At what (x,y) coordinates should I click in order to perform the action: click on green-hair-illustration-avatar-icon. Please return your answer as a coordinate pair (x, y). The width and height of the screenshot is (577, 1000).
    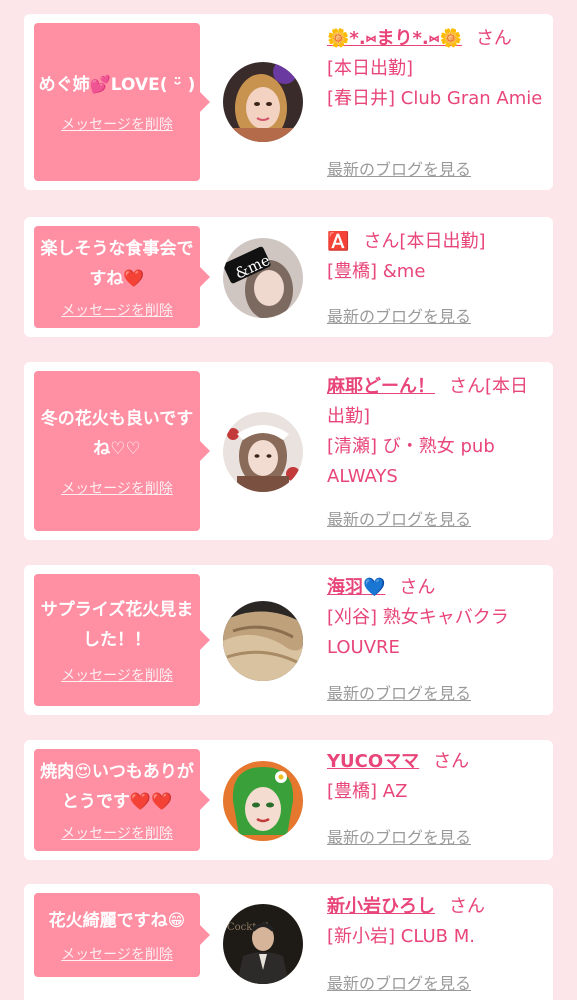
    Looking at the image, I should click on (263, 801).